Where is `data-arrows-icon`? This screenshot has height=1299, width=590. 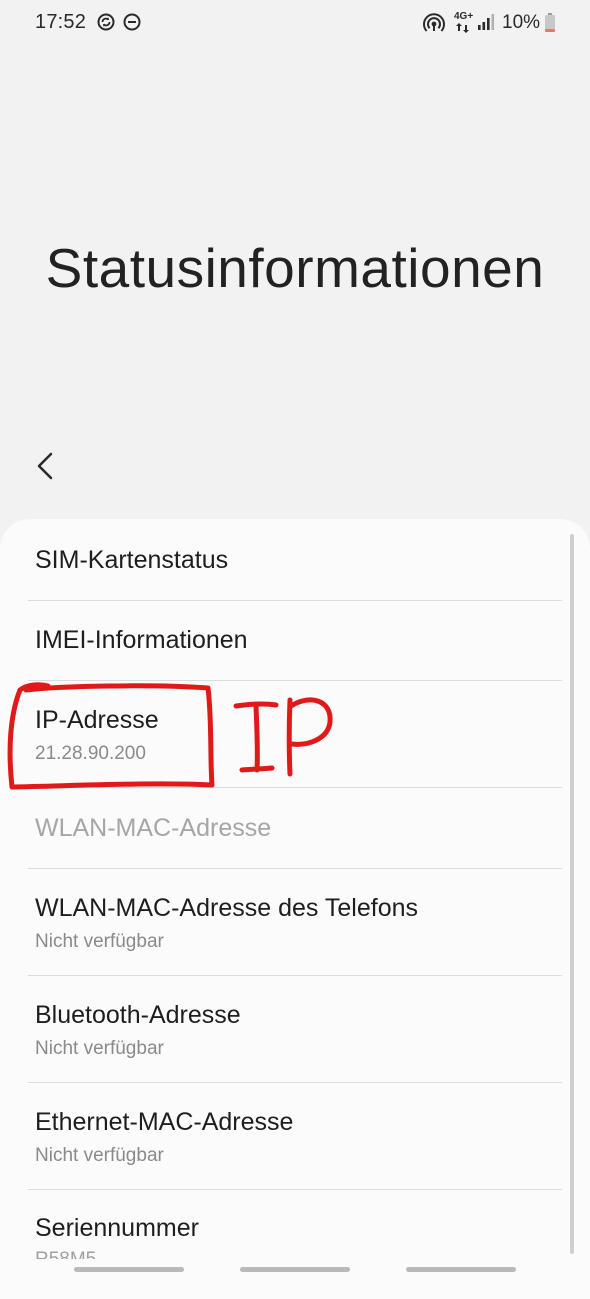
data-arrows-icon is located at coordinates (462, 28).